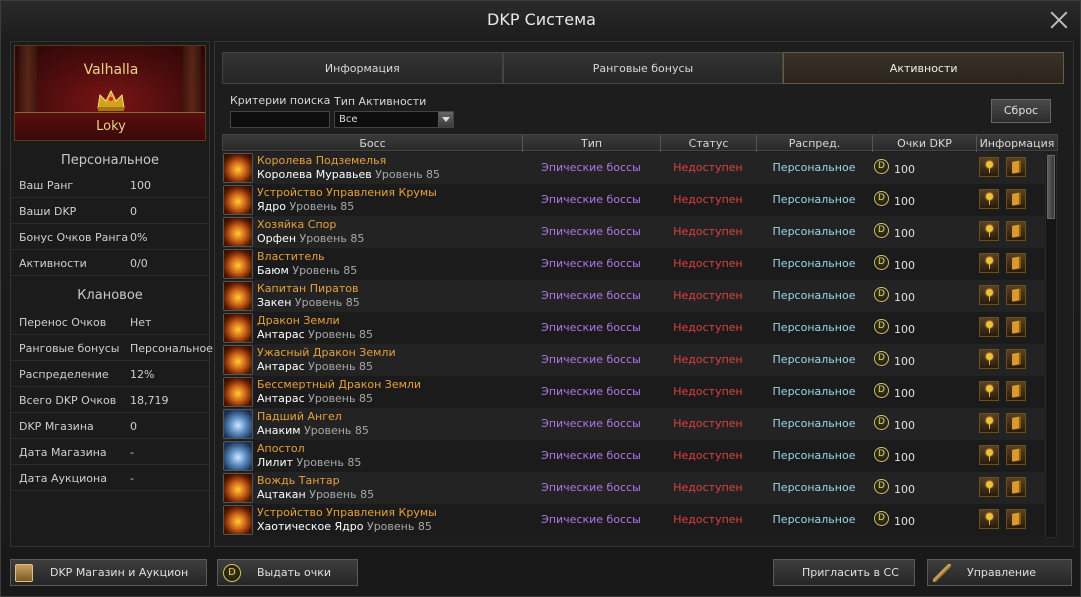 Image resolution: width=1081 pixels, height=597 pixels. I want to click on boss-raid-name: Анаким, so click(279, 430).